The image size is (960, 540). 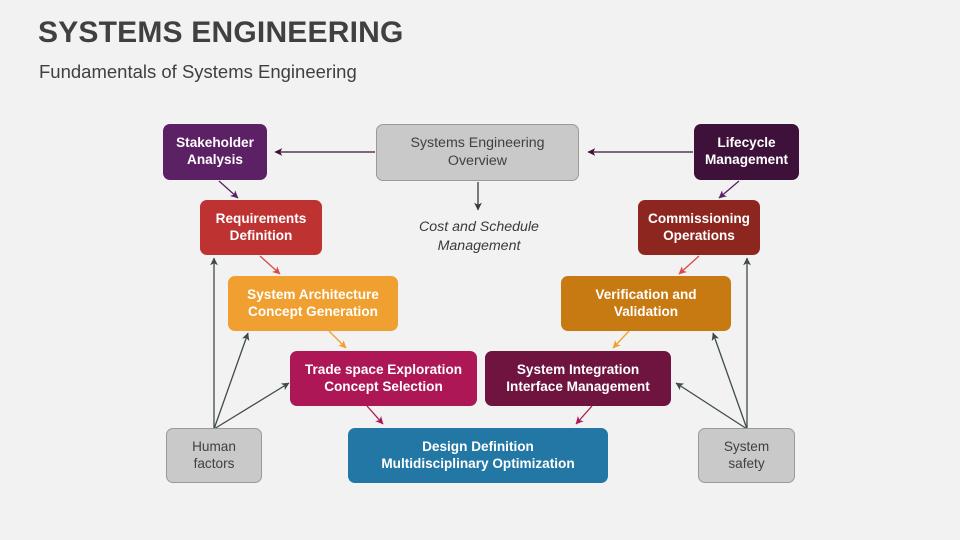 What do you see at coordinates (729, 189) in the screenshot?
I see `edge-lifecycle-to-commissioning` at bounding box center [729, 189].